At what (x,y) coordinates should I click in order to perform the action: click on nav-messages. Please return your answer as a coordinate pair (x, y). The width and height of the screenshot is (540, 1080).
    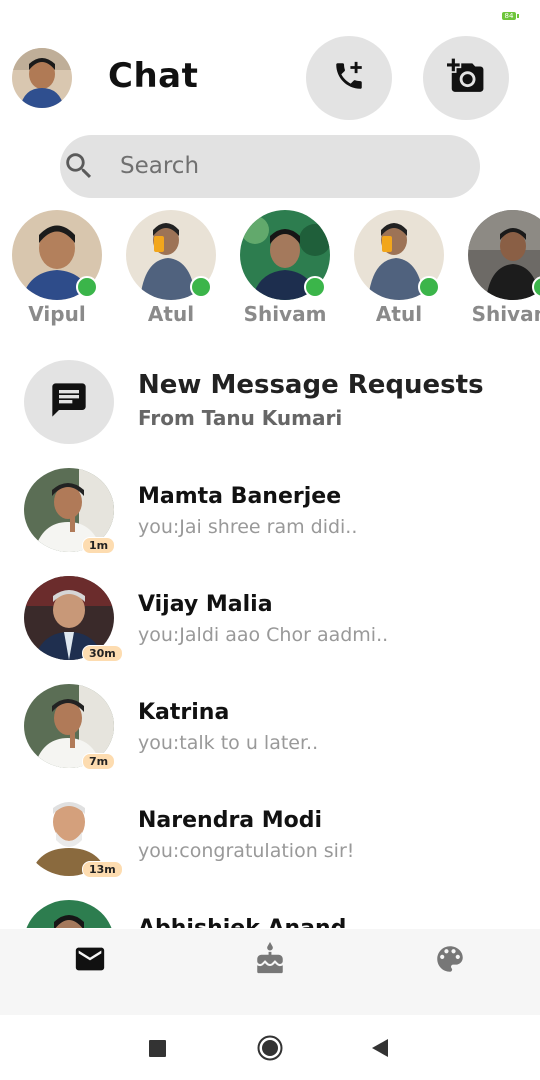
    Looking at the image, I should click on (90, 961).